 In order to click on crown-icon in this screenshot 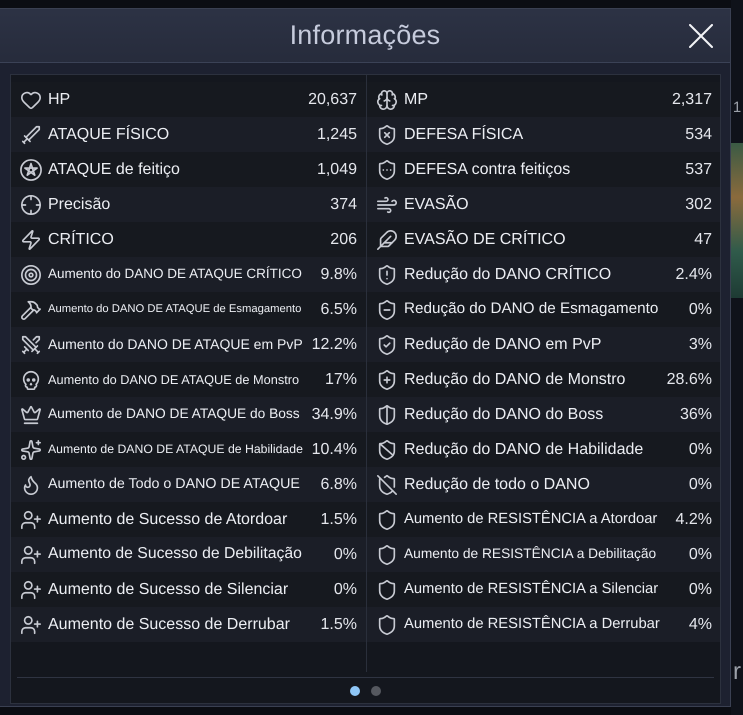, I will do `click(31, 415)`.